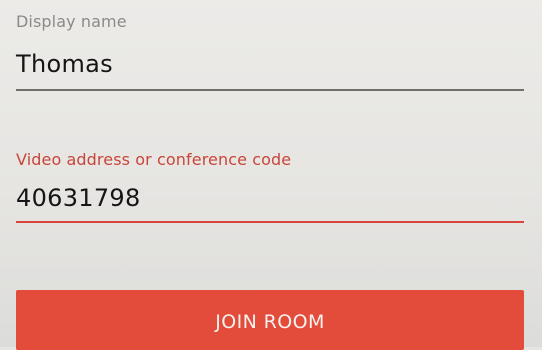 The image size is (542, 350). I want to click on conference-code-underline, so click(270, 222).